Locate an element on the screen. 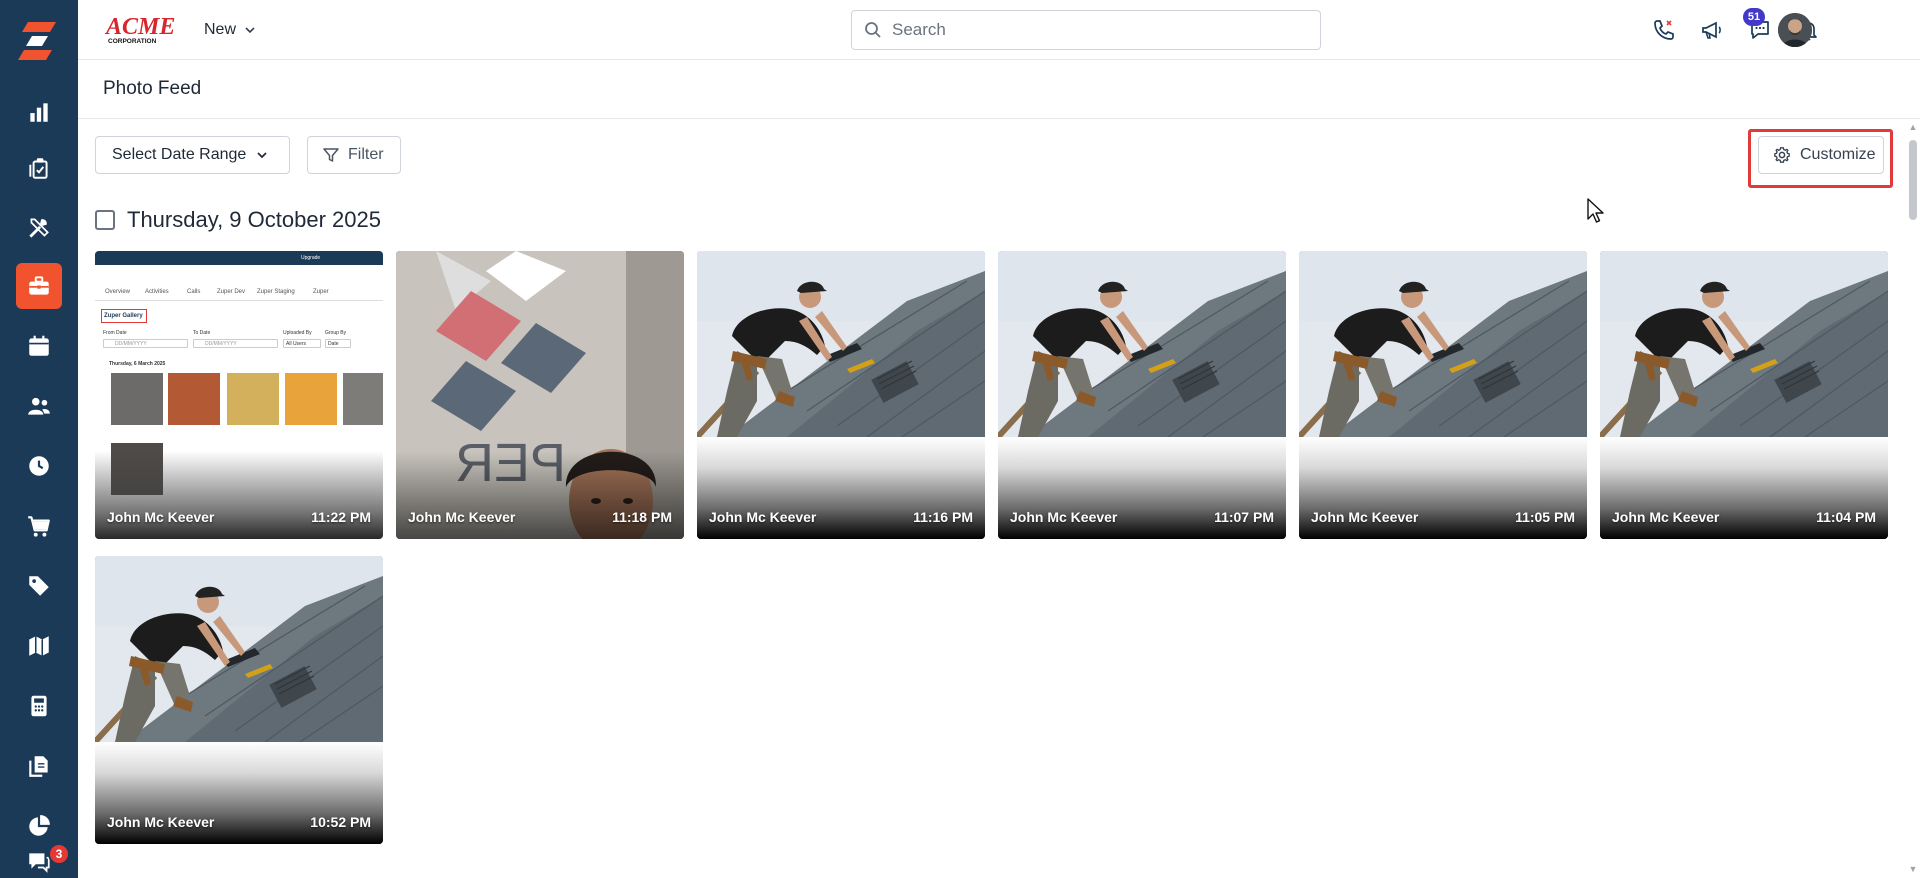 The height and width of the screenshot is (878, 1920). sidebar-item-products is located at coordinates (39, 586).